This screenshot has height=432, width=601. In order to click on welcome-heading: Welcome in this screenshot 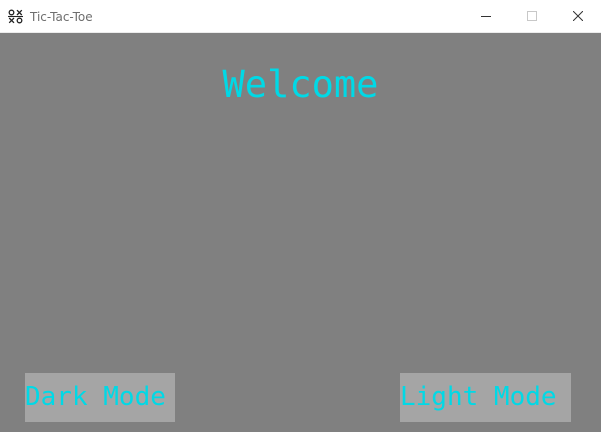, I will do `click(300, 84)`.